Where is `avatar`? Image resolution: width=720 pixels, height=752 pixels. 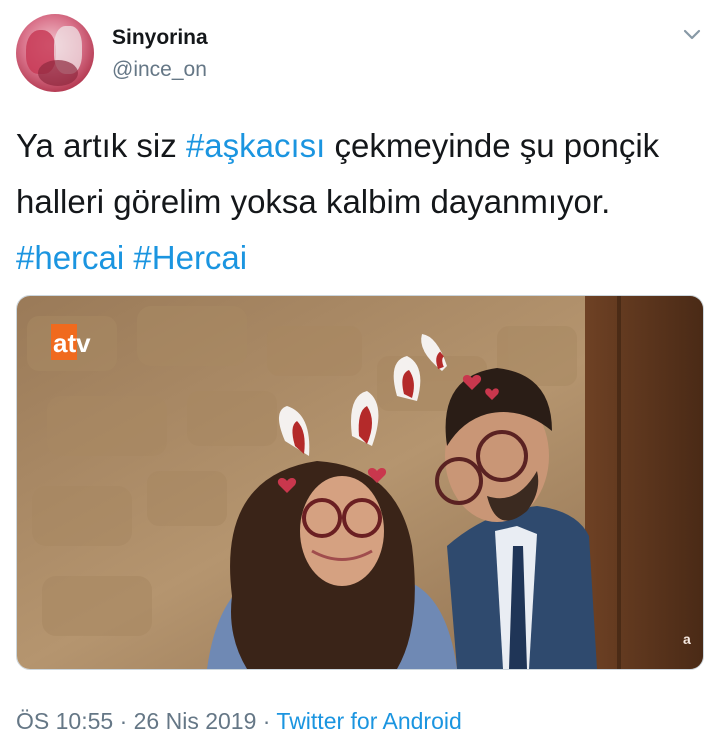
avatar is located at coordinates (55, 53).